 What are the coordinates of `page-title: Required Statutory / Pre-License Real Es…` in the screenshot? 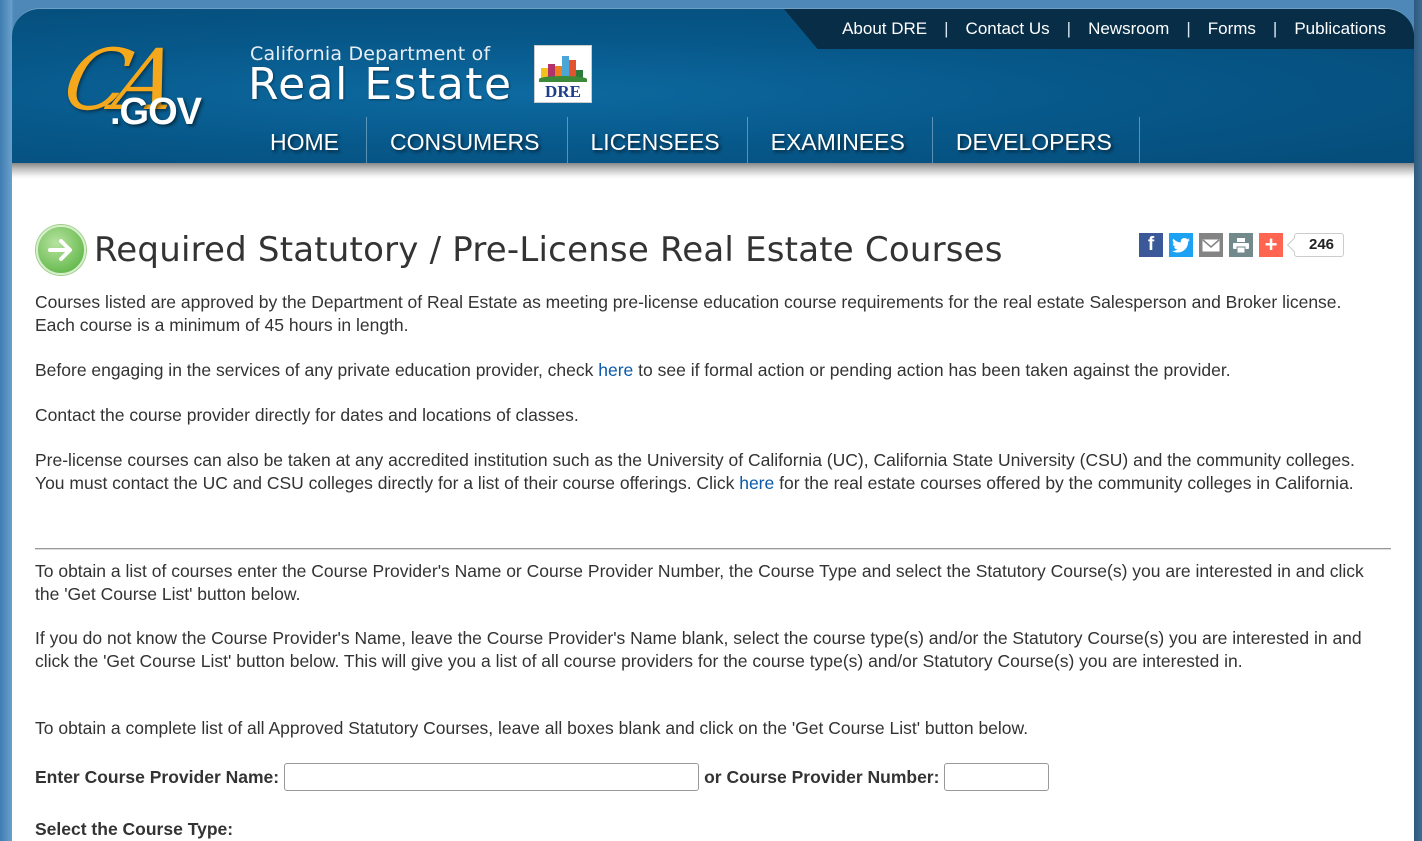 It's located at (548, 250).